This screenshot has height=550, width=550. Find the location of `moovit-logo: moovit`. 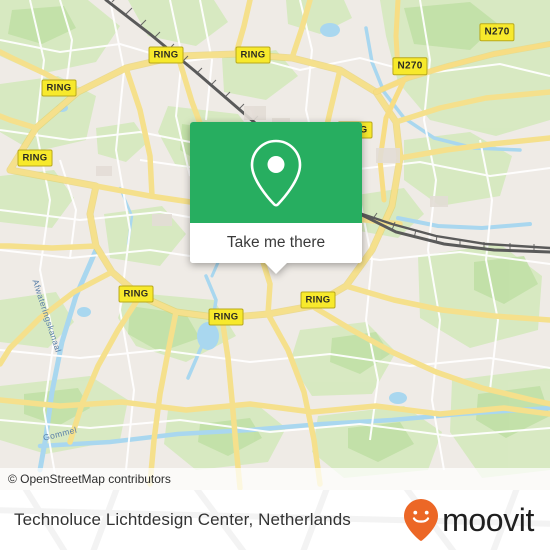

moovit-logo: moovit is located at coordinates (468, 520).